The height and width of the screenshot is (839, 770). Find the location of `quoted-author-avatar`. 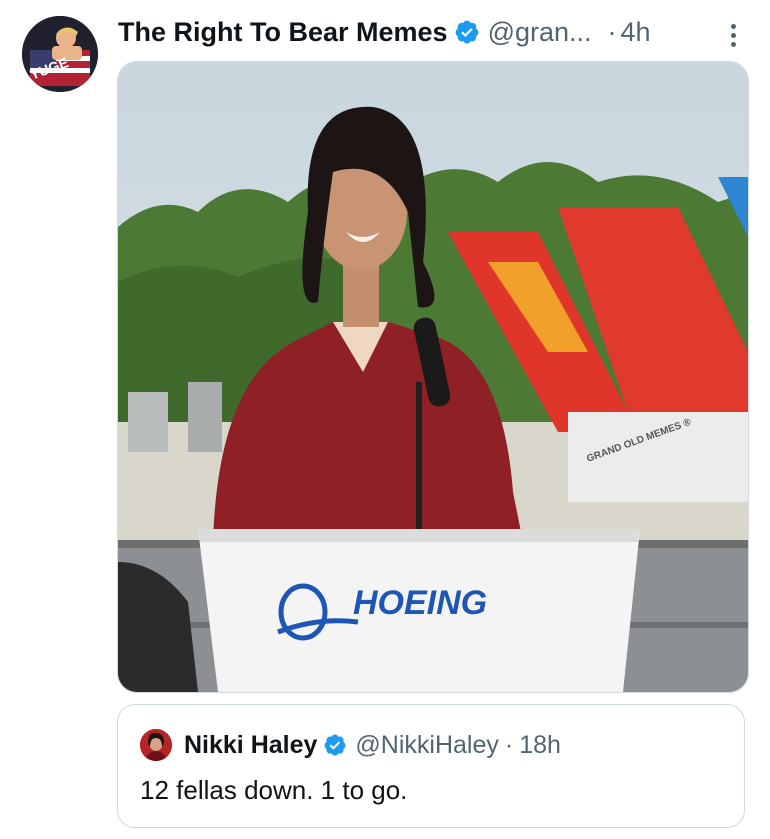

quoted-author-avatar is located at coordinates (156, 745).